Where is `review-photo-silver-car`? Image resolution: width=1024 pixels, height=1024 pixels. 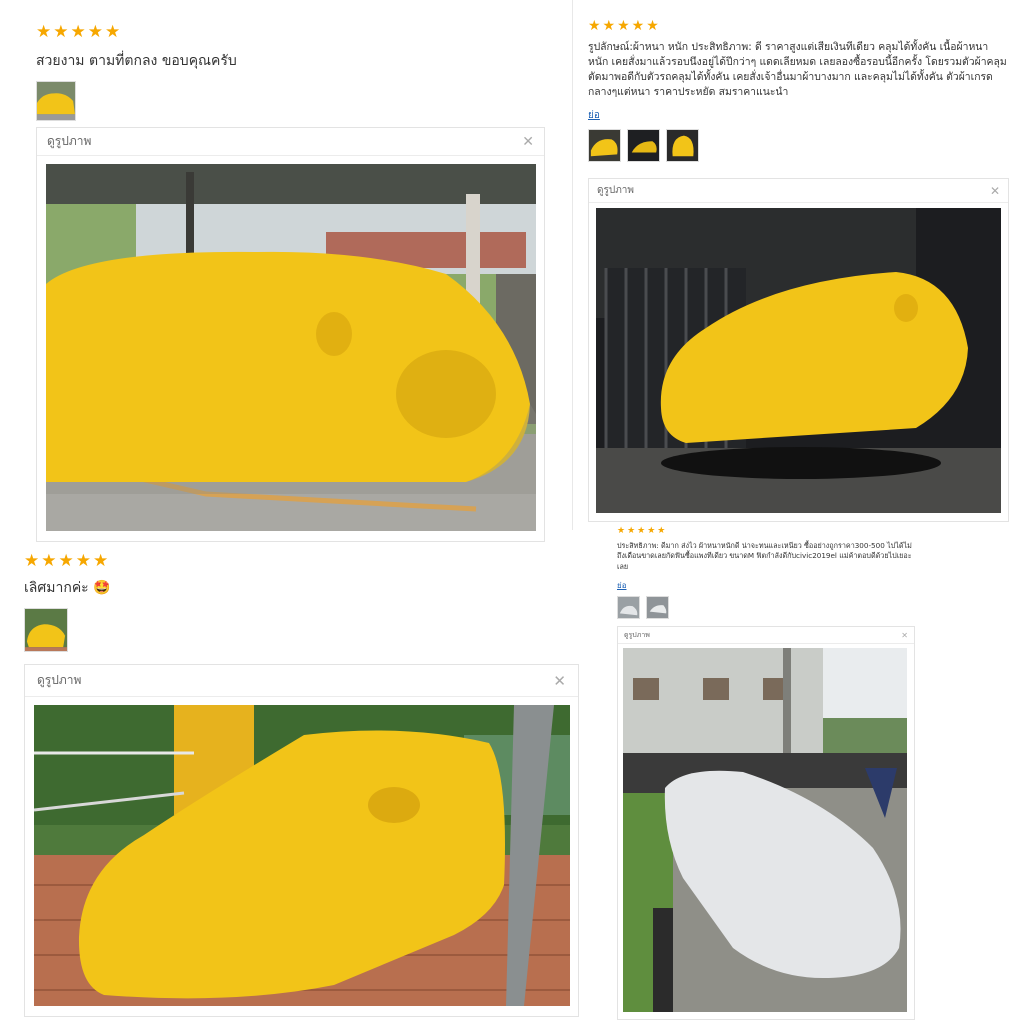
review-photo-silver-car is located at coordinates (765, 830).